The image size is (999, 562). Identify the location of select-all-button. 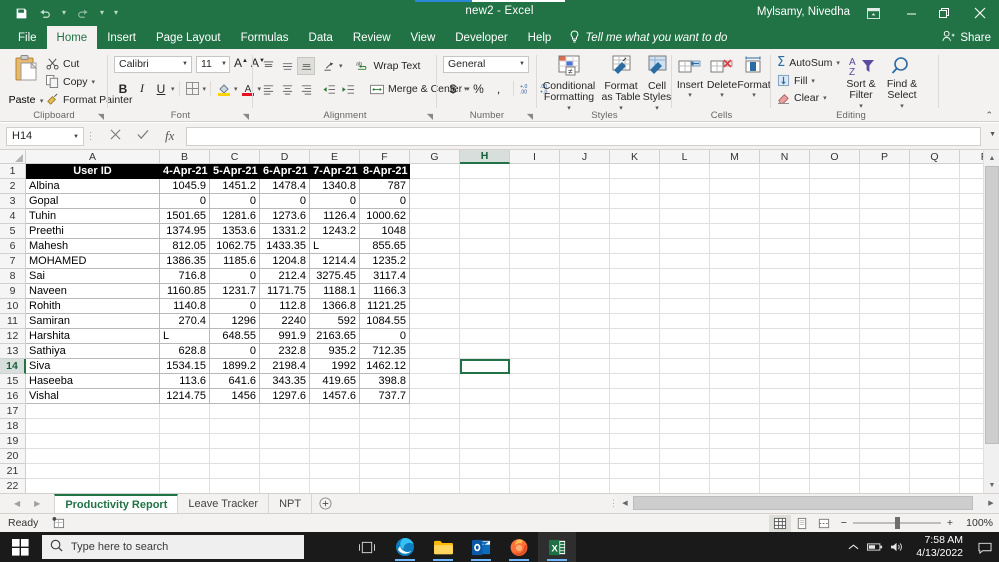
(13, 157).